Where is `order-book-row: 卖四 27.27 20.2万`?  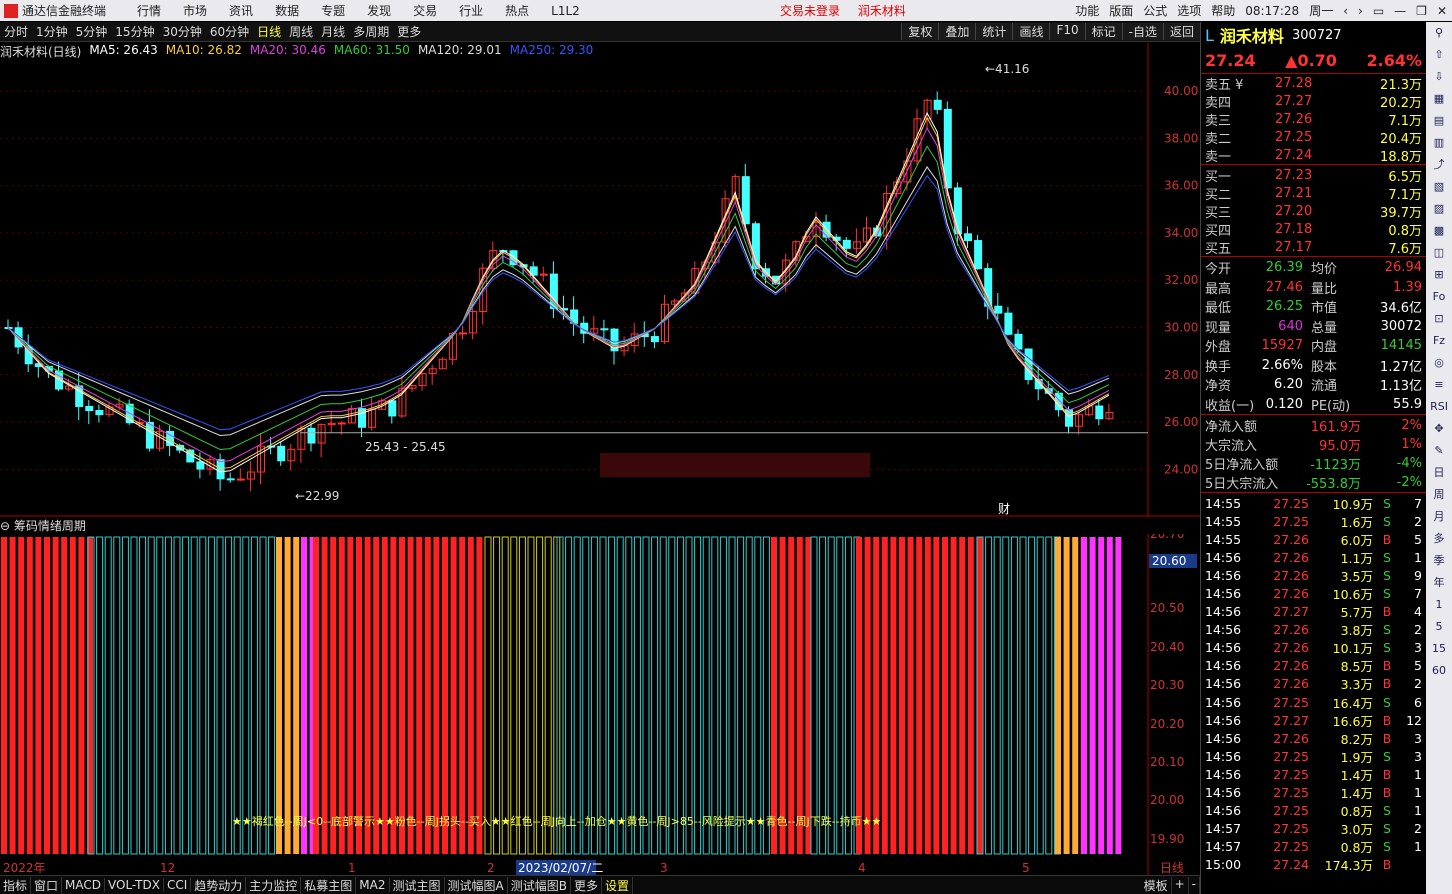
order-book-row: 卖四 27.27 20.2万 is located at coordinates (1313, 101).